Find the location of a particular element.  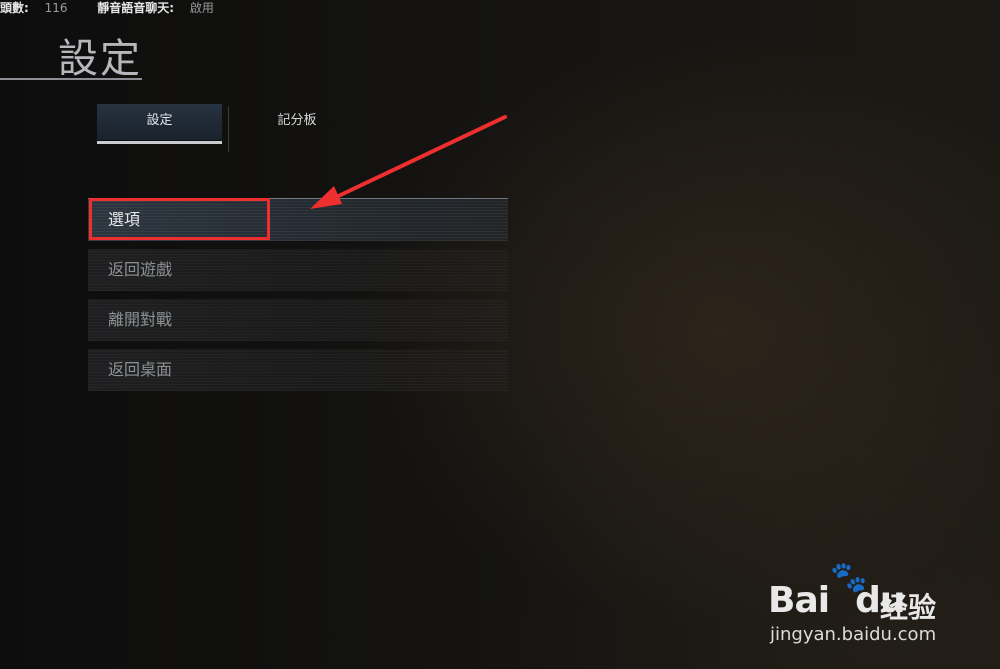

watermark-url: jingyan.baidu.com is located at coordinates (853, 634).